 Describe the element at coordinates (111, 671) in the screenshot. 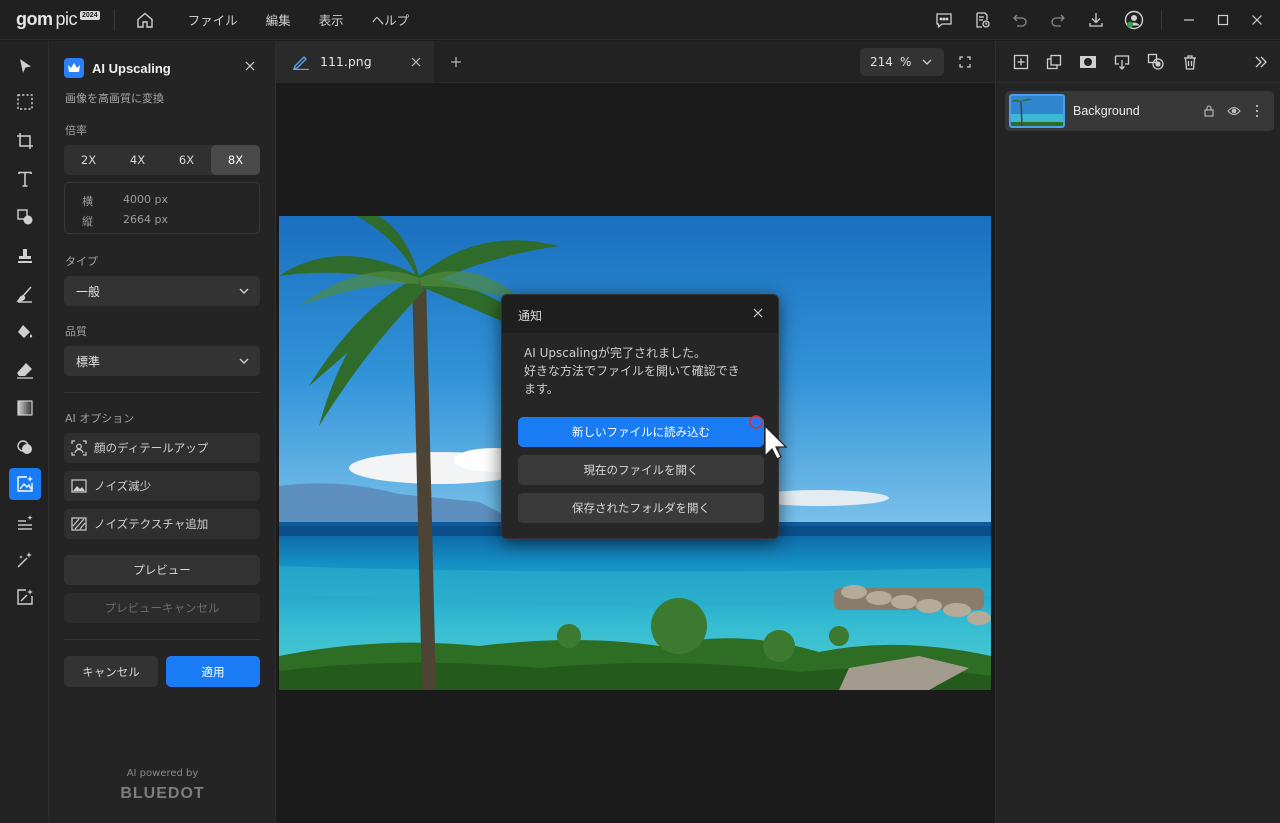

I see `cancel-button: キャンセル` at that location.